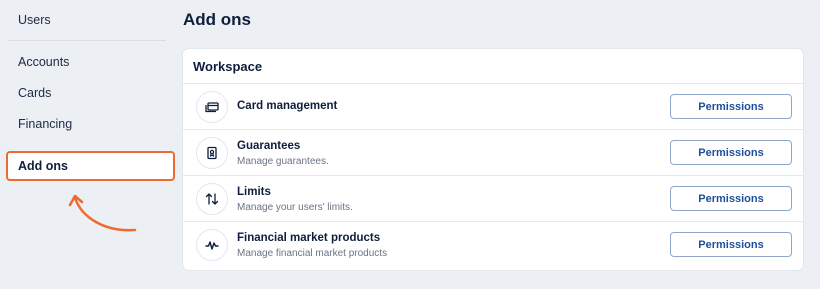  I want to click on sidebar-item-add-ons: Add ons, so click(90, 166).